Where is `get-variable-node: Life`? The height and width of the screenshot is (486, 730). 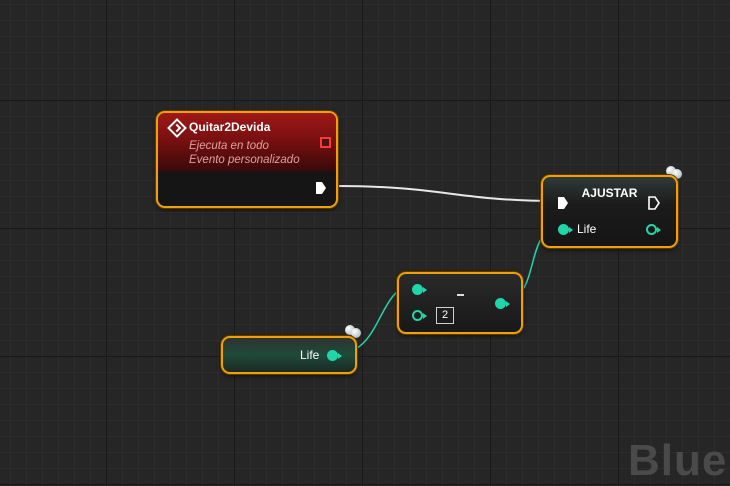
get-variable-node: Life is located at coordinates (289, 355).